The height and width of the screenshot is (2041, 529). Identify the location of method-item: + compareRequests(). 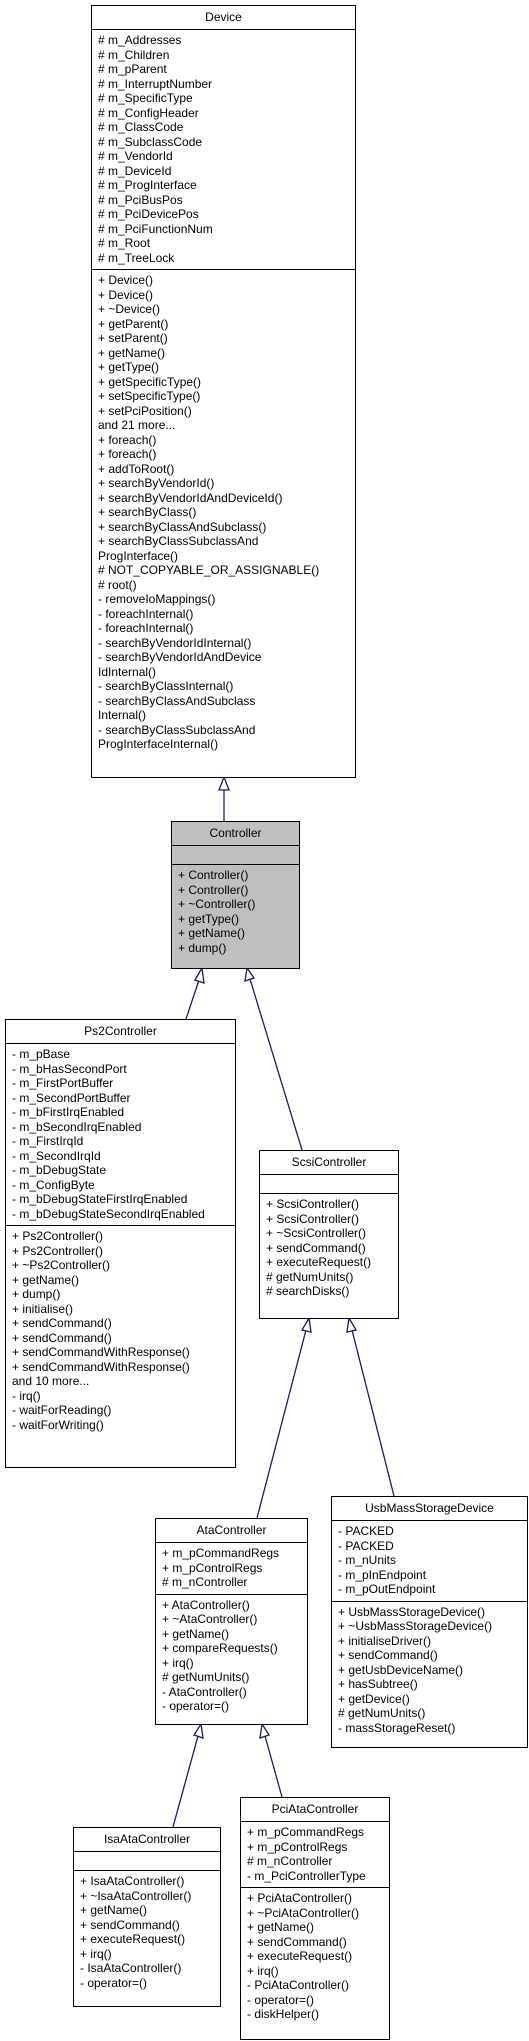
(220, 1648).